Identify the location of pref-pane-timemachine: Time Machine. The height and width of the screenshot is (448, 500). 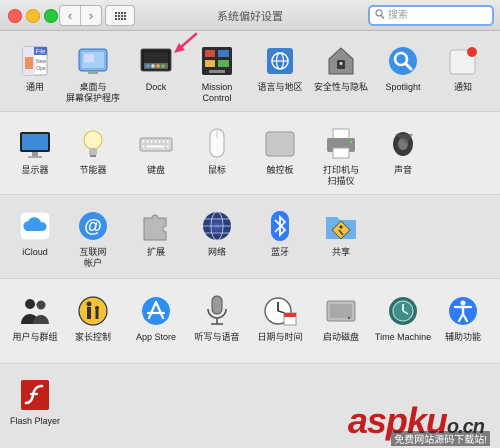
(403, 318).